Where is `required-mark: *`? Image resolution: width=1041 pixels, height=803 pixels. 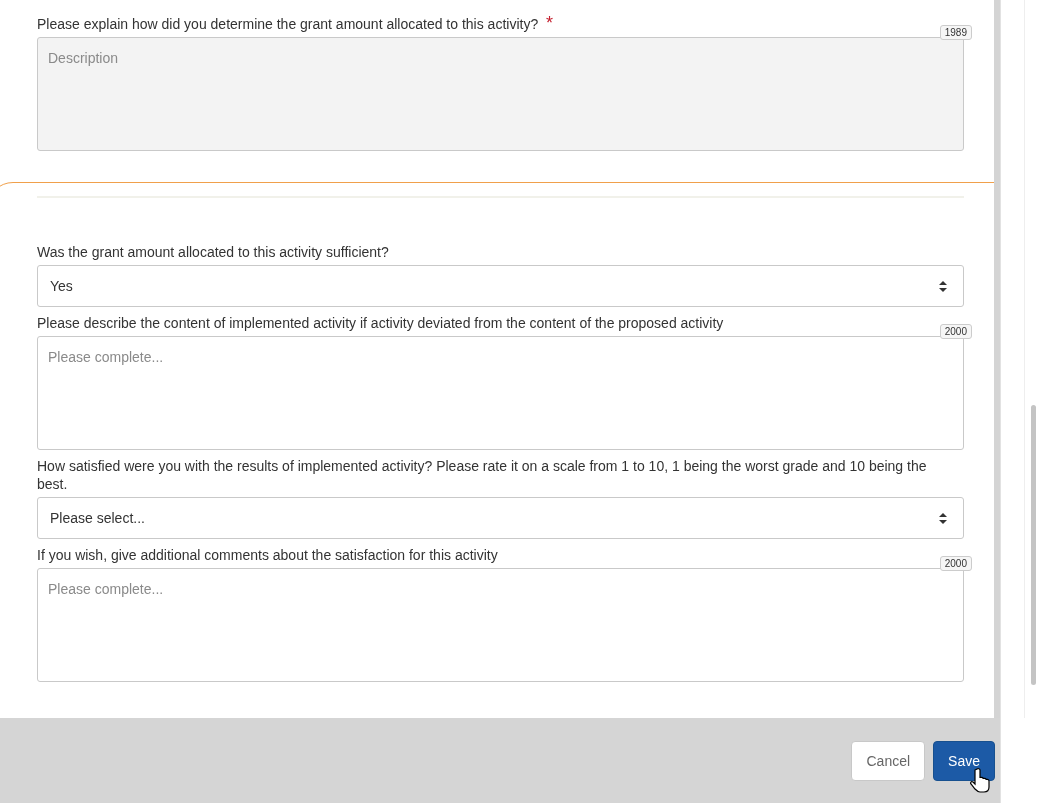 required-mark: * is located at coordinates (550, 23).